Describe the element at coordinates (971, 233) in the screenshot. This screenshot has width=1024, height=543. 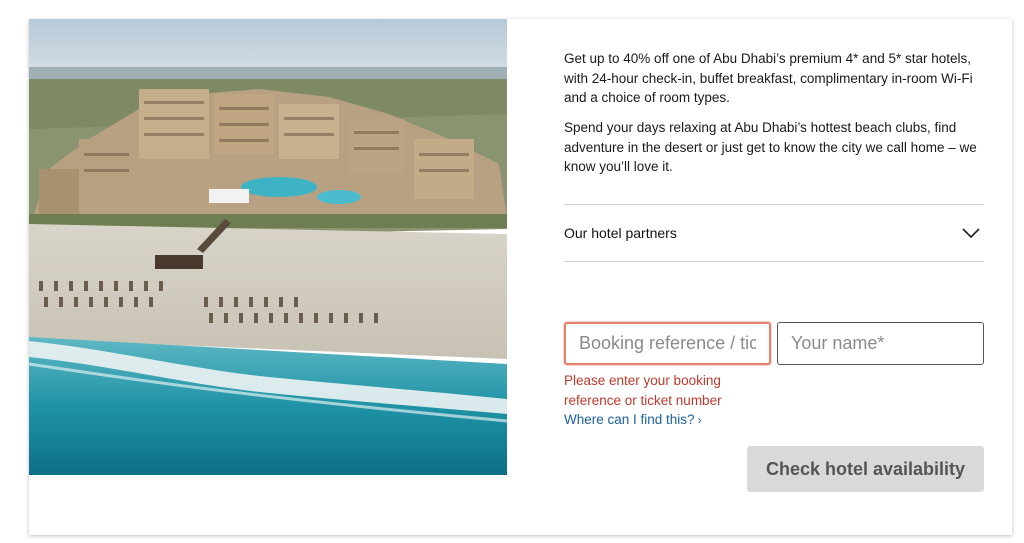
I see `chevron-down-icon` at that location.